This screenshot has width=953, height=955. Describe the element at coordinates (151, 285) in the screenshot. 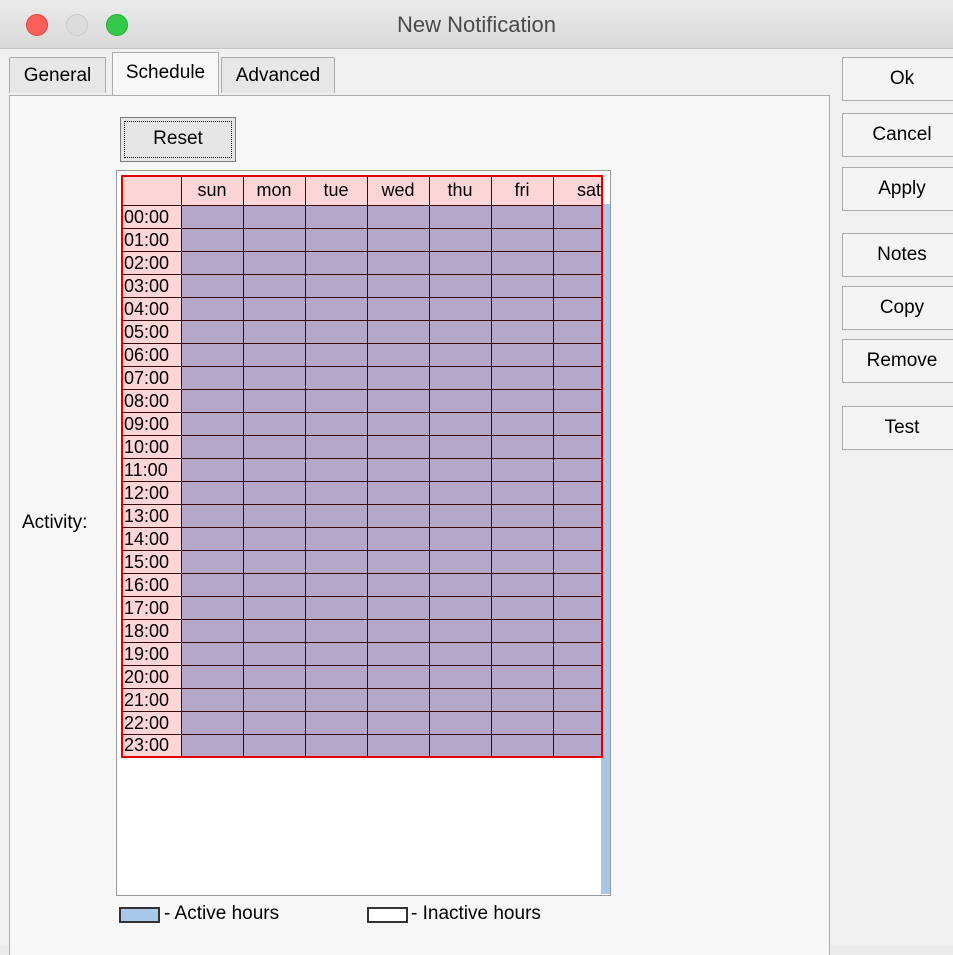

I see `hour-label: 03:00` at that location.